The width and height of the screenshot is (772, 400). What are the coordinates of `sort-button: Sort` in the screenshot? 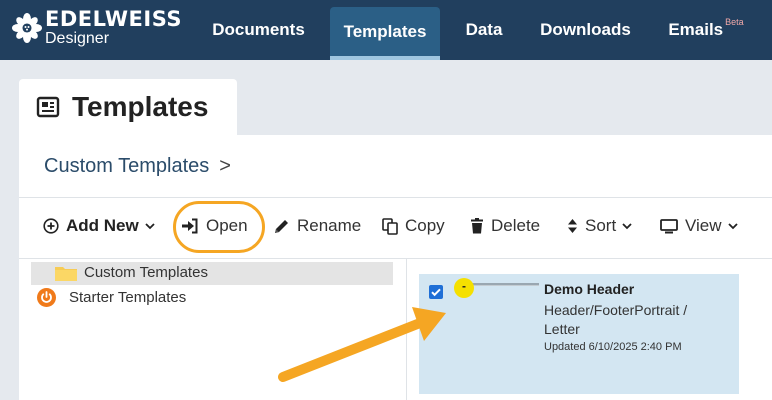 It's located at (599, 226).